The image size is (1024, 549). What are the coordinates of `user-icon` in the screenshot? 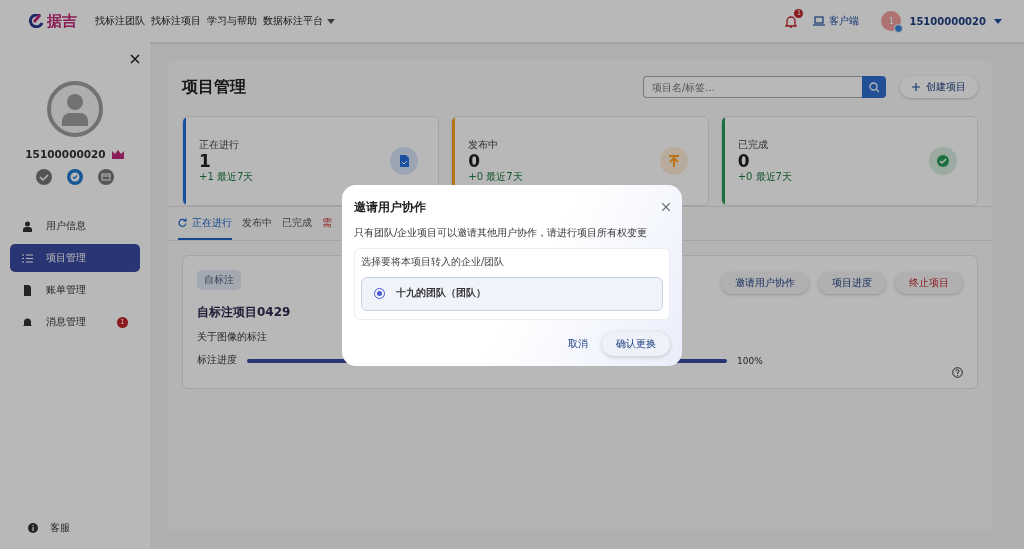 It's located at (27, 226).